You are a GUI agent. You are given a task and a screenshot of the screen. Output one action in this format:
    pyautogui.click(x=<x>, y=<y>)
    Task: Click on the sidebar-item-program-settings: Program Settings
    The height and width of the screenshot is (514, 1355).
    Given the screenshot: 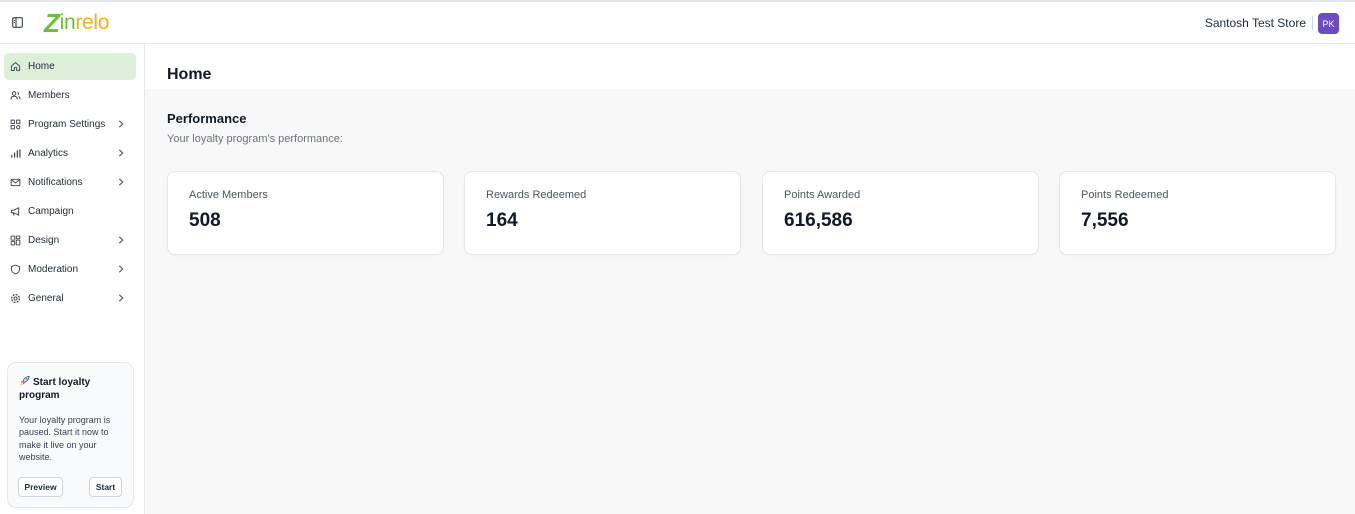 What is the action you would take?
    pyautogui.click(x=70, y=124)
    